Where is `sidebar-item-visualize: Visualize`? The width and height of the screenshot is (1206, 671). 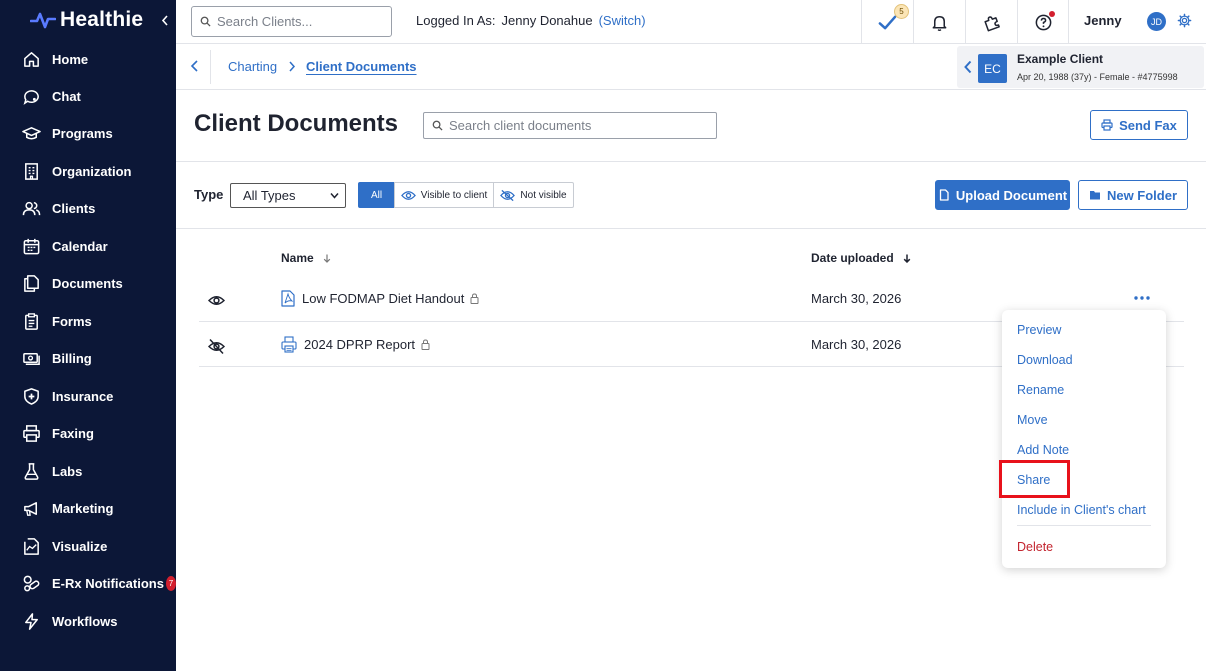 sidebar-item-visualize: Visualize is located at coordinates (88, 546).